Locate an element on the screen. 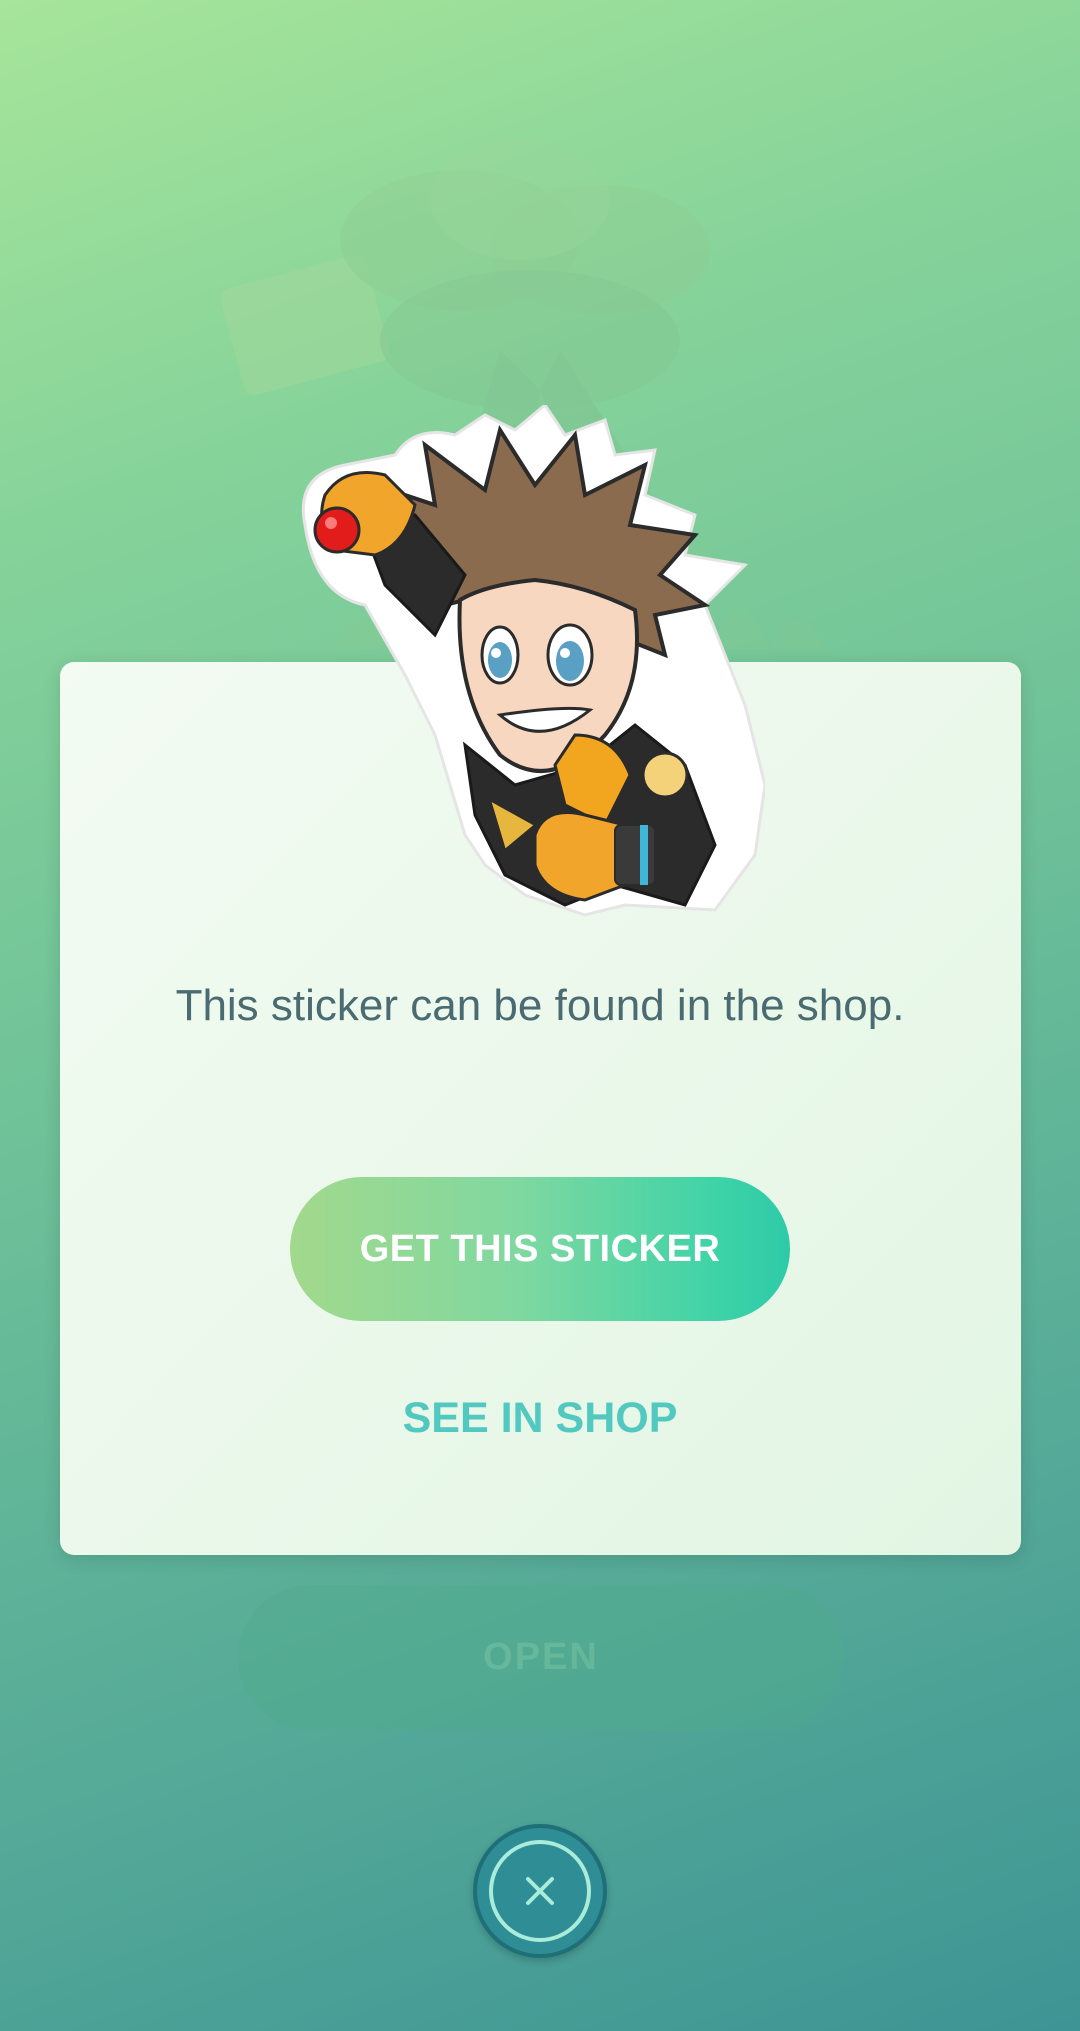 The image size is (1080, 2031). dialog-message: This sticker can be found in the shop. is located at coordinates (540, 1005).